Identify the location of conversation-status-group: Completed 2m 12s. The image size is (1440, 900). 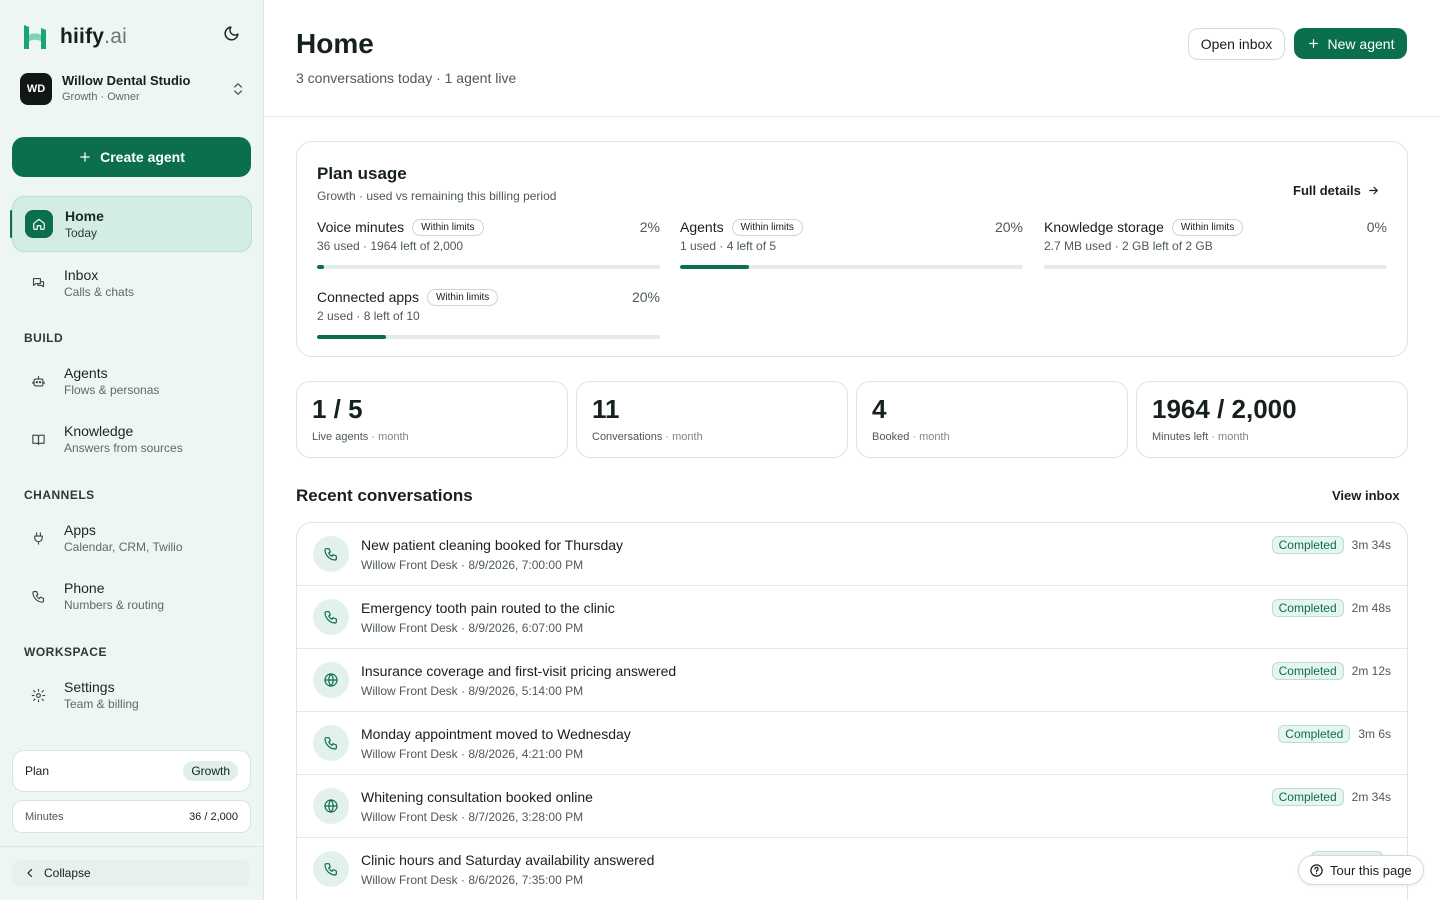
(1331, 671).